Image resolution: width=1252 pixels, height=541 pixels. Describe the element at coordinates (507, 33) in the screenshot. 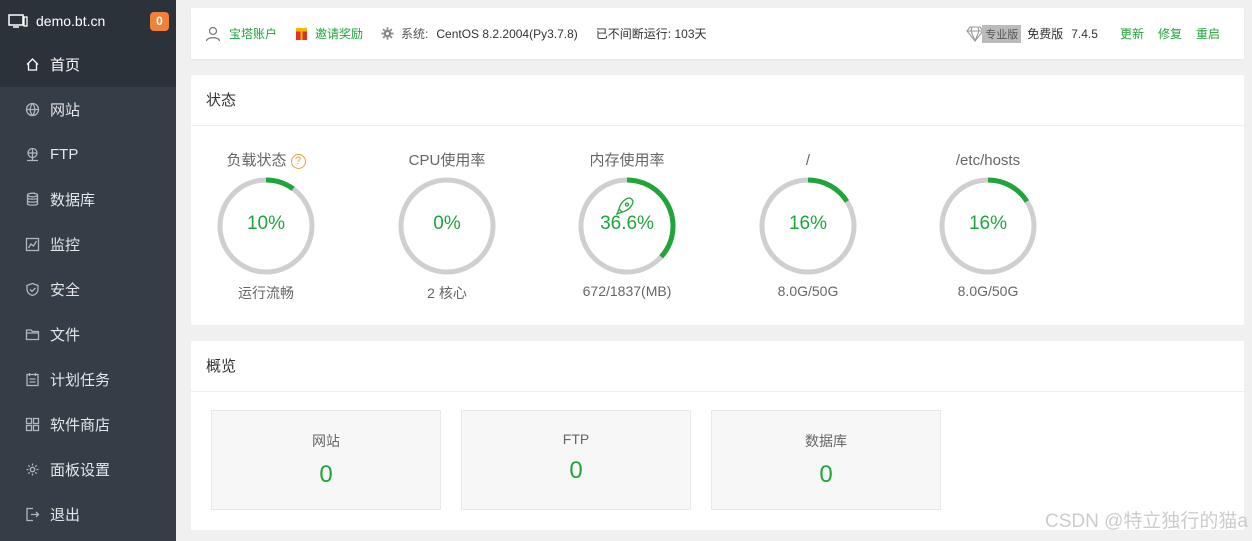

I see `system-value: CentOS 8.2.2004(Py3.7.8)` at that location.